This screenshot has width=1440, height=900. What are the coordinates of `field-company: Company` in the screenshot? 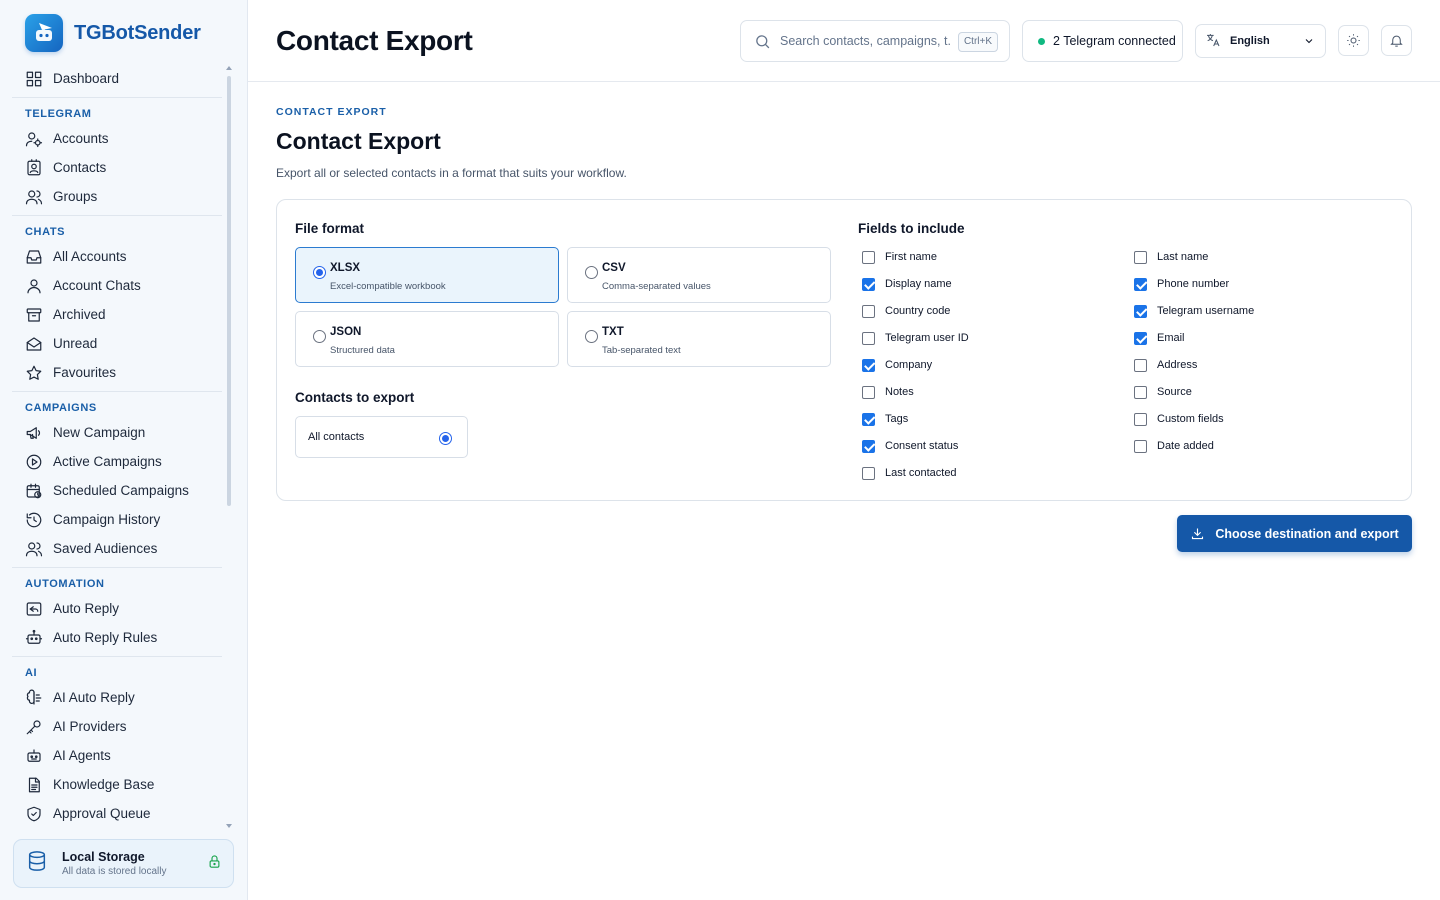 It's located at (897, 365).